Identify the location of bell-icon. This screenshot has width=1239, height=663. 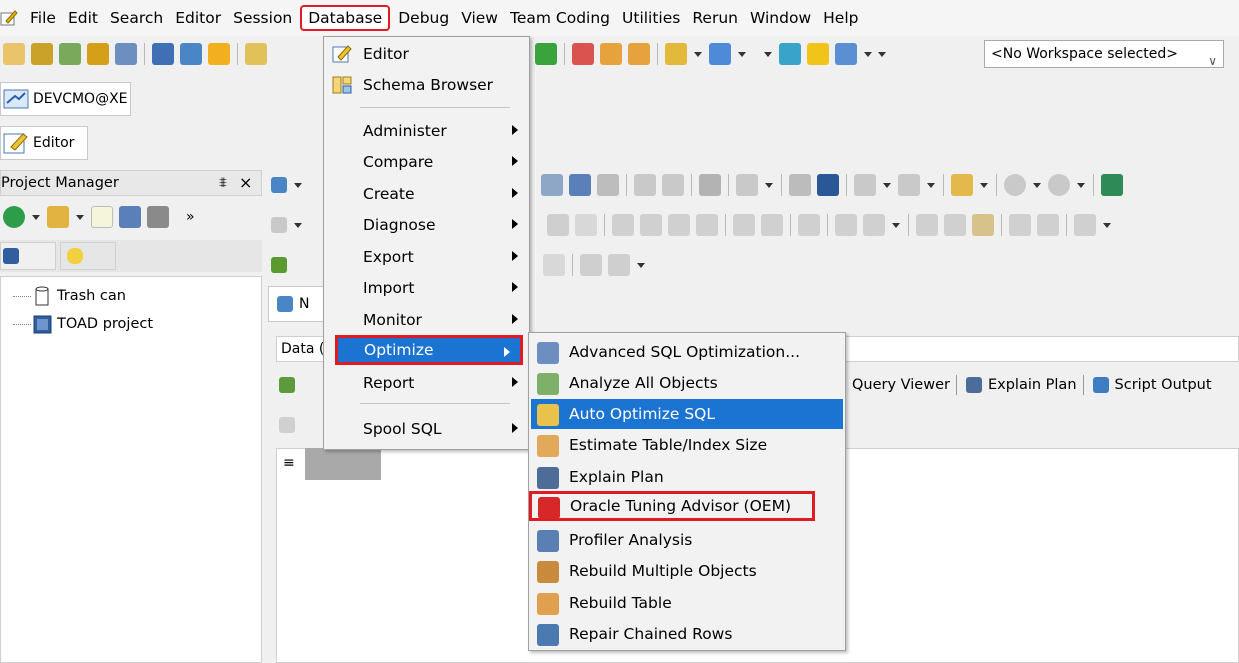
(818, 54).